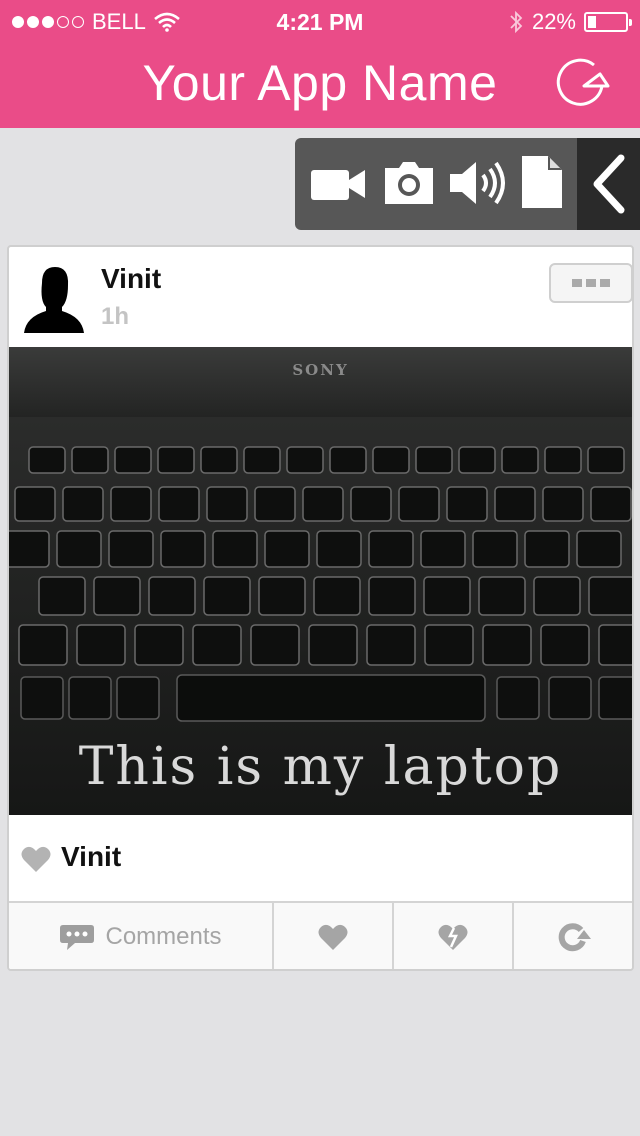  I want to click on keyboard-spacebar, so click(331, 698).